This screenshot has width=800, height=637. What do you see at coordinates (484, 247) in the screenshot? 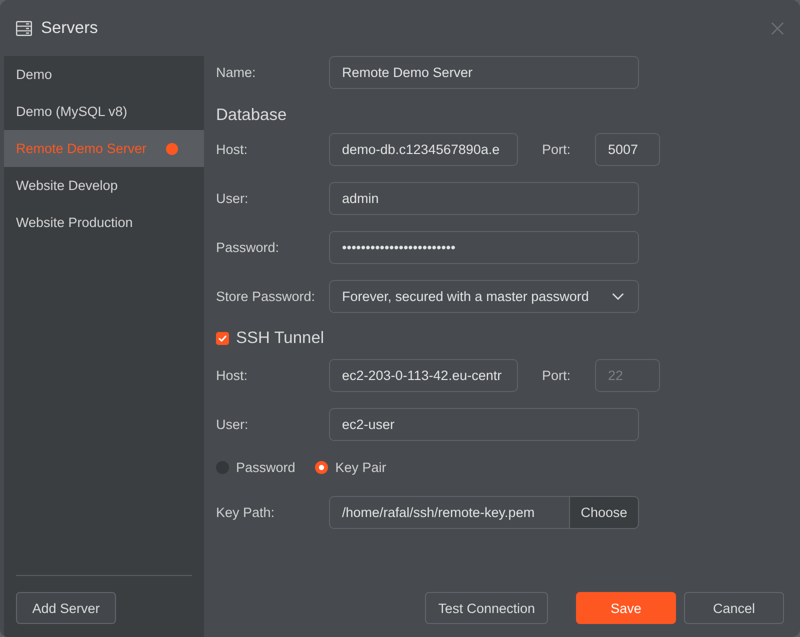
I see `password-field: ••••••••••••••••••••••••` at bounding box center [484, 247].